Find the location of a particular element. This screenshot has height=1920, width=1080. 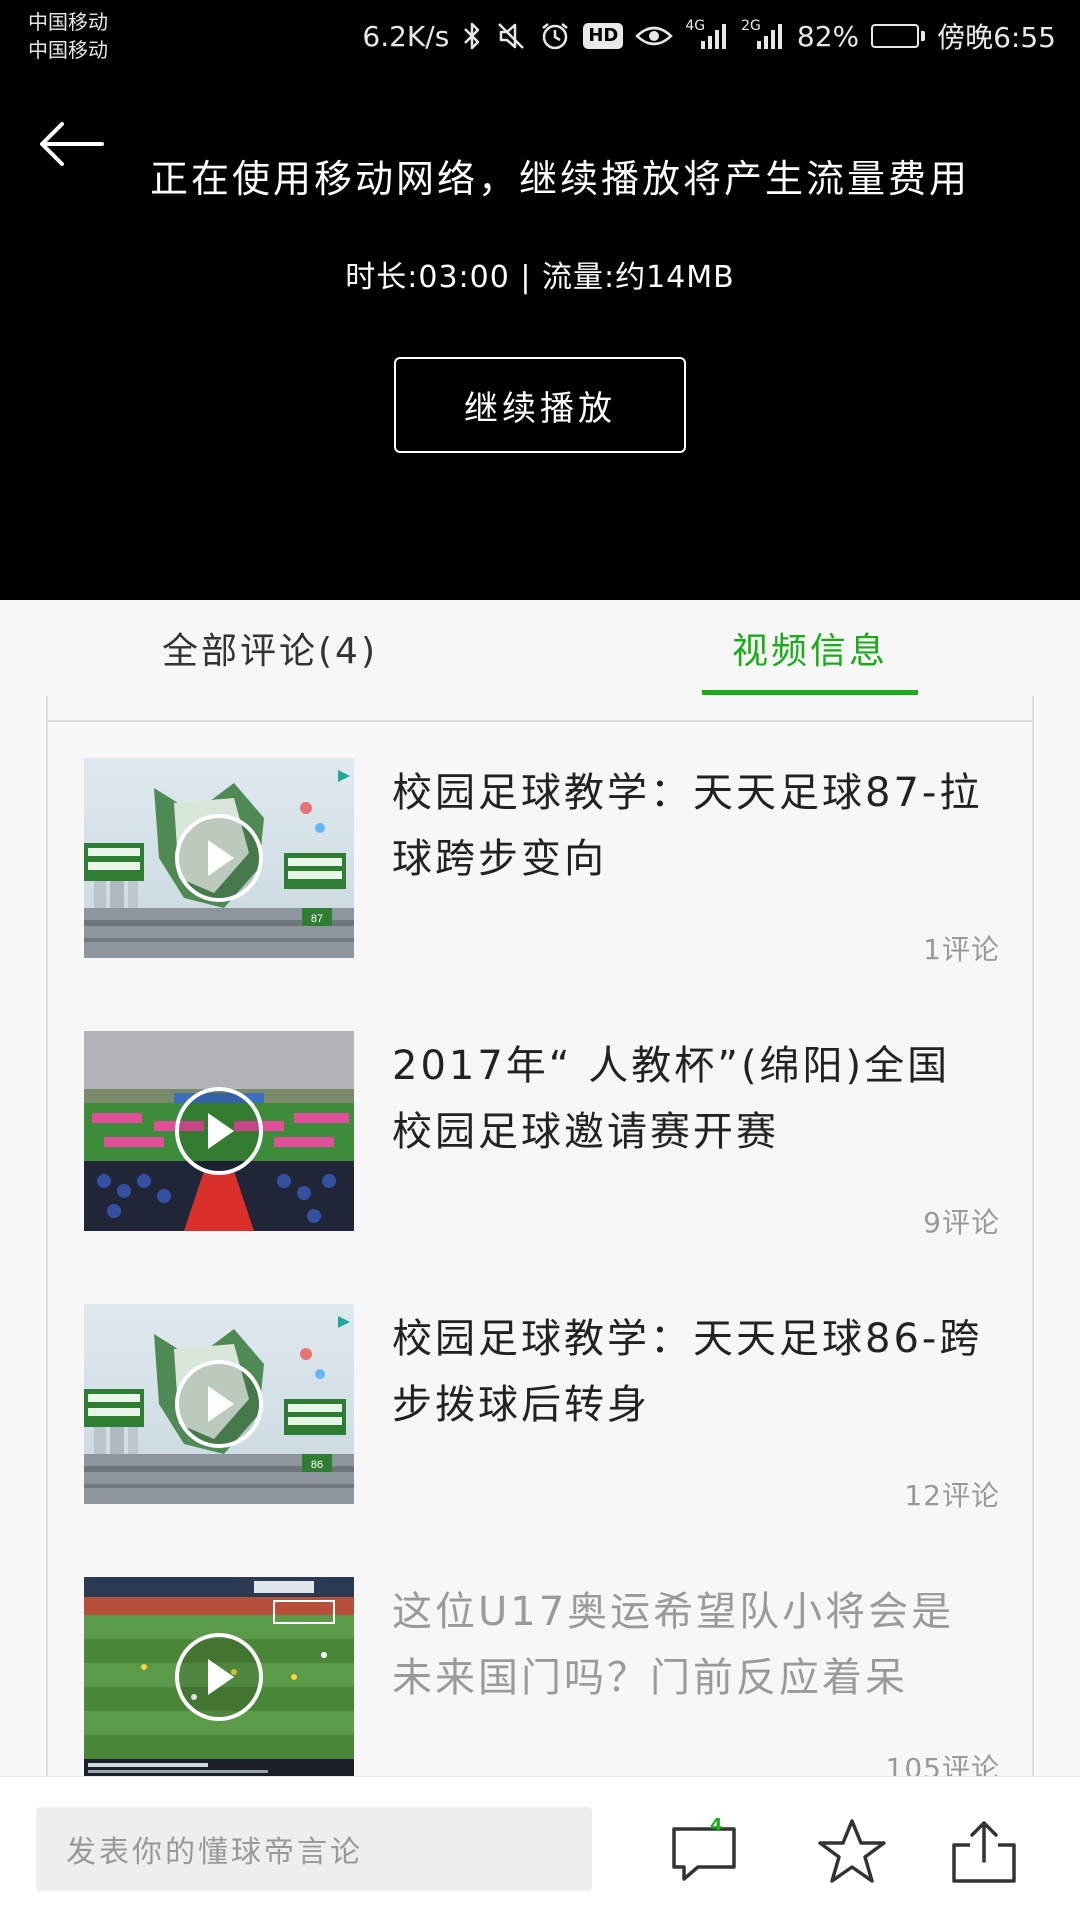

share-button is located at coordinates (984, 1852).